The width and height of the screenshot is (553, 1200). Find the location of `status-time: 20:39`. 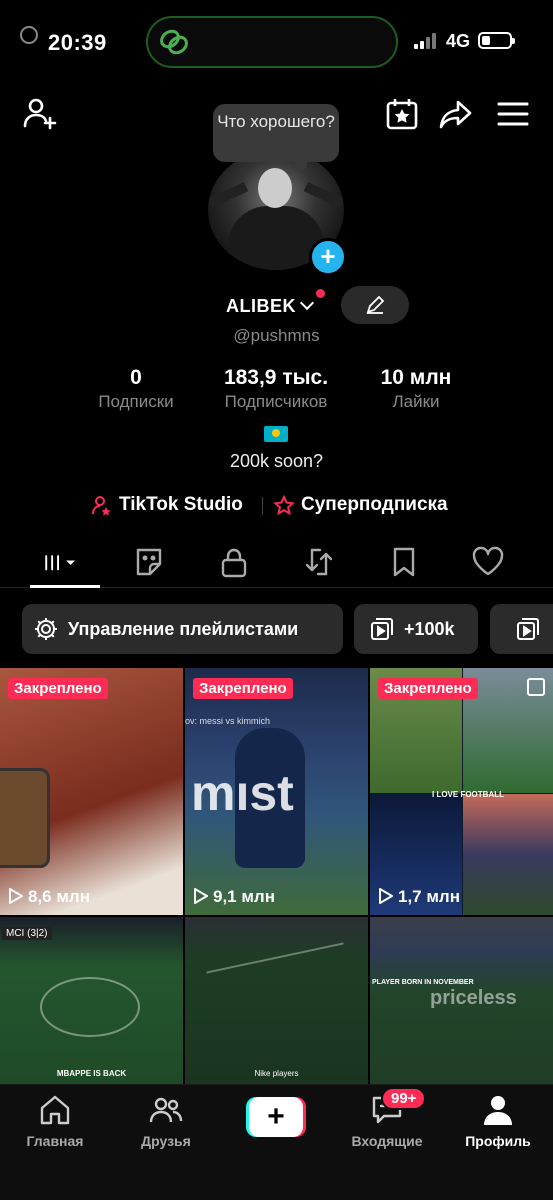

status-time: 20:39 is located at coordinates (77, 42).